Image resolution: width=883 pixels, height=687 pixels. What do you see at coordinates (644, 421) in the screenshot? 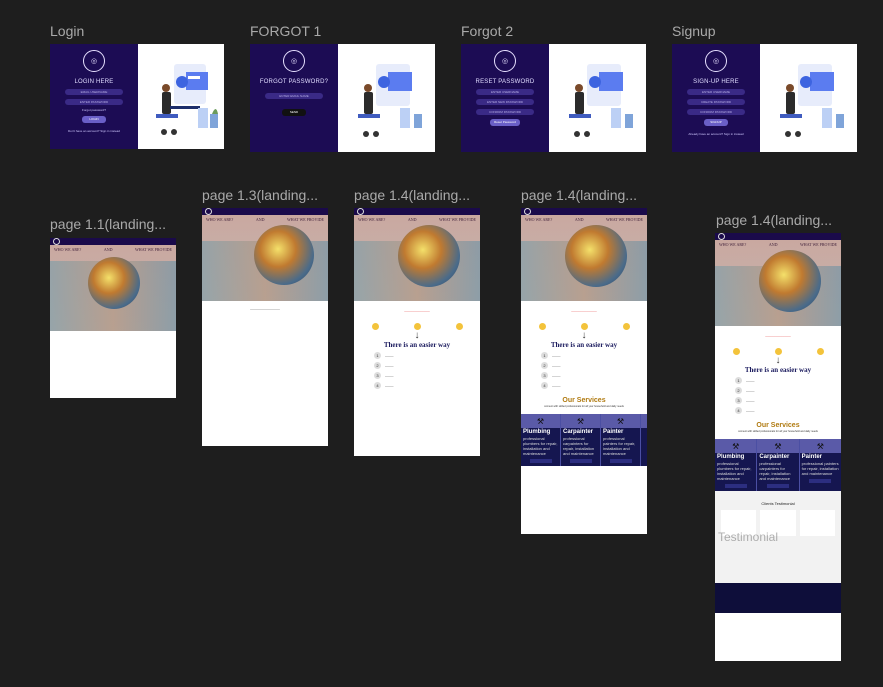
I see `card-header` at bounding box center [644, 421].